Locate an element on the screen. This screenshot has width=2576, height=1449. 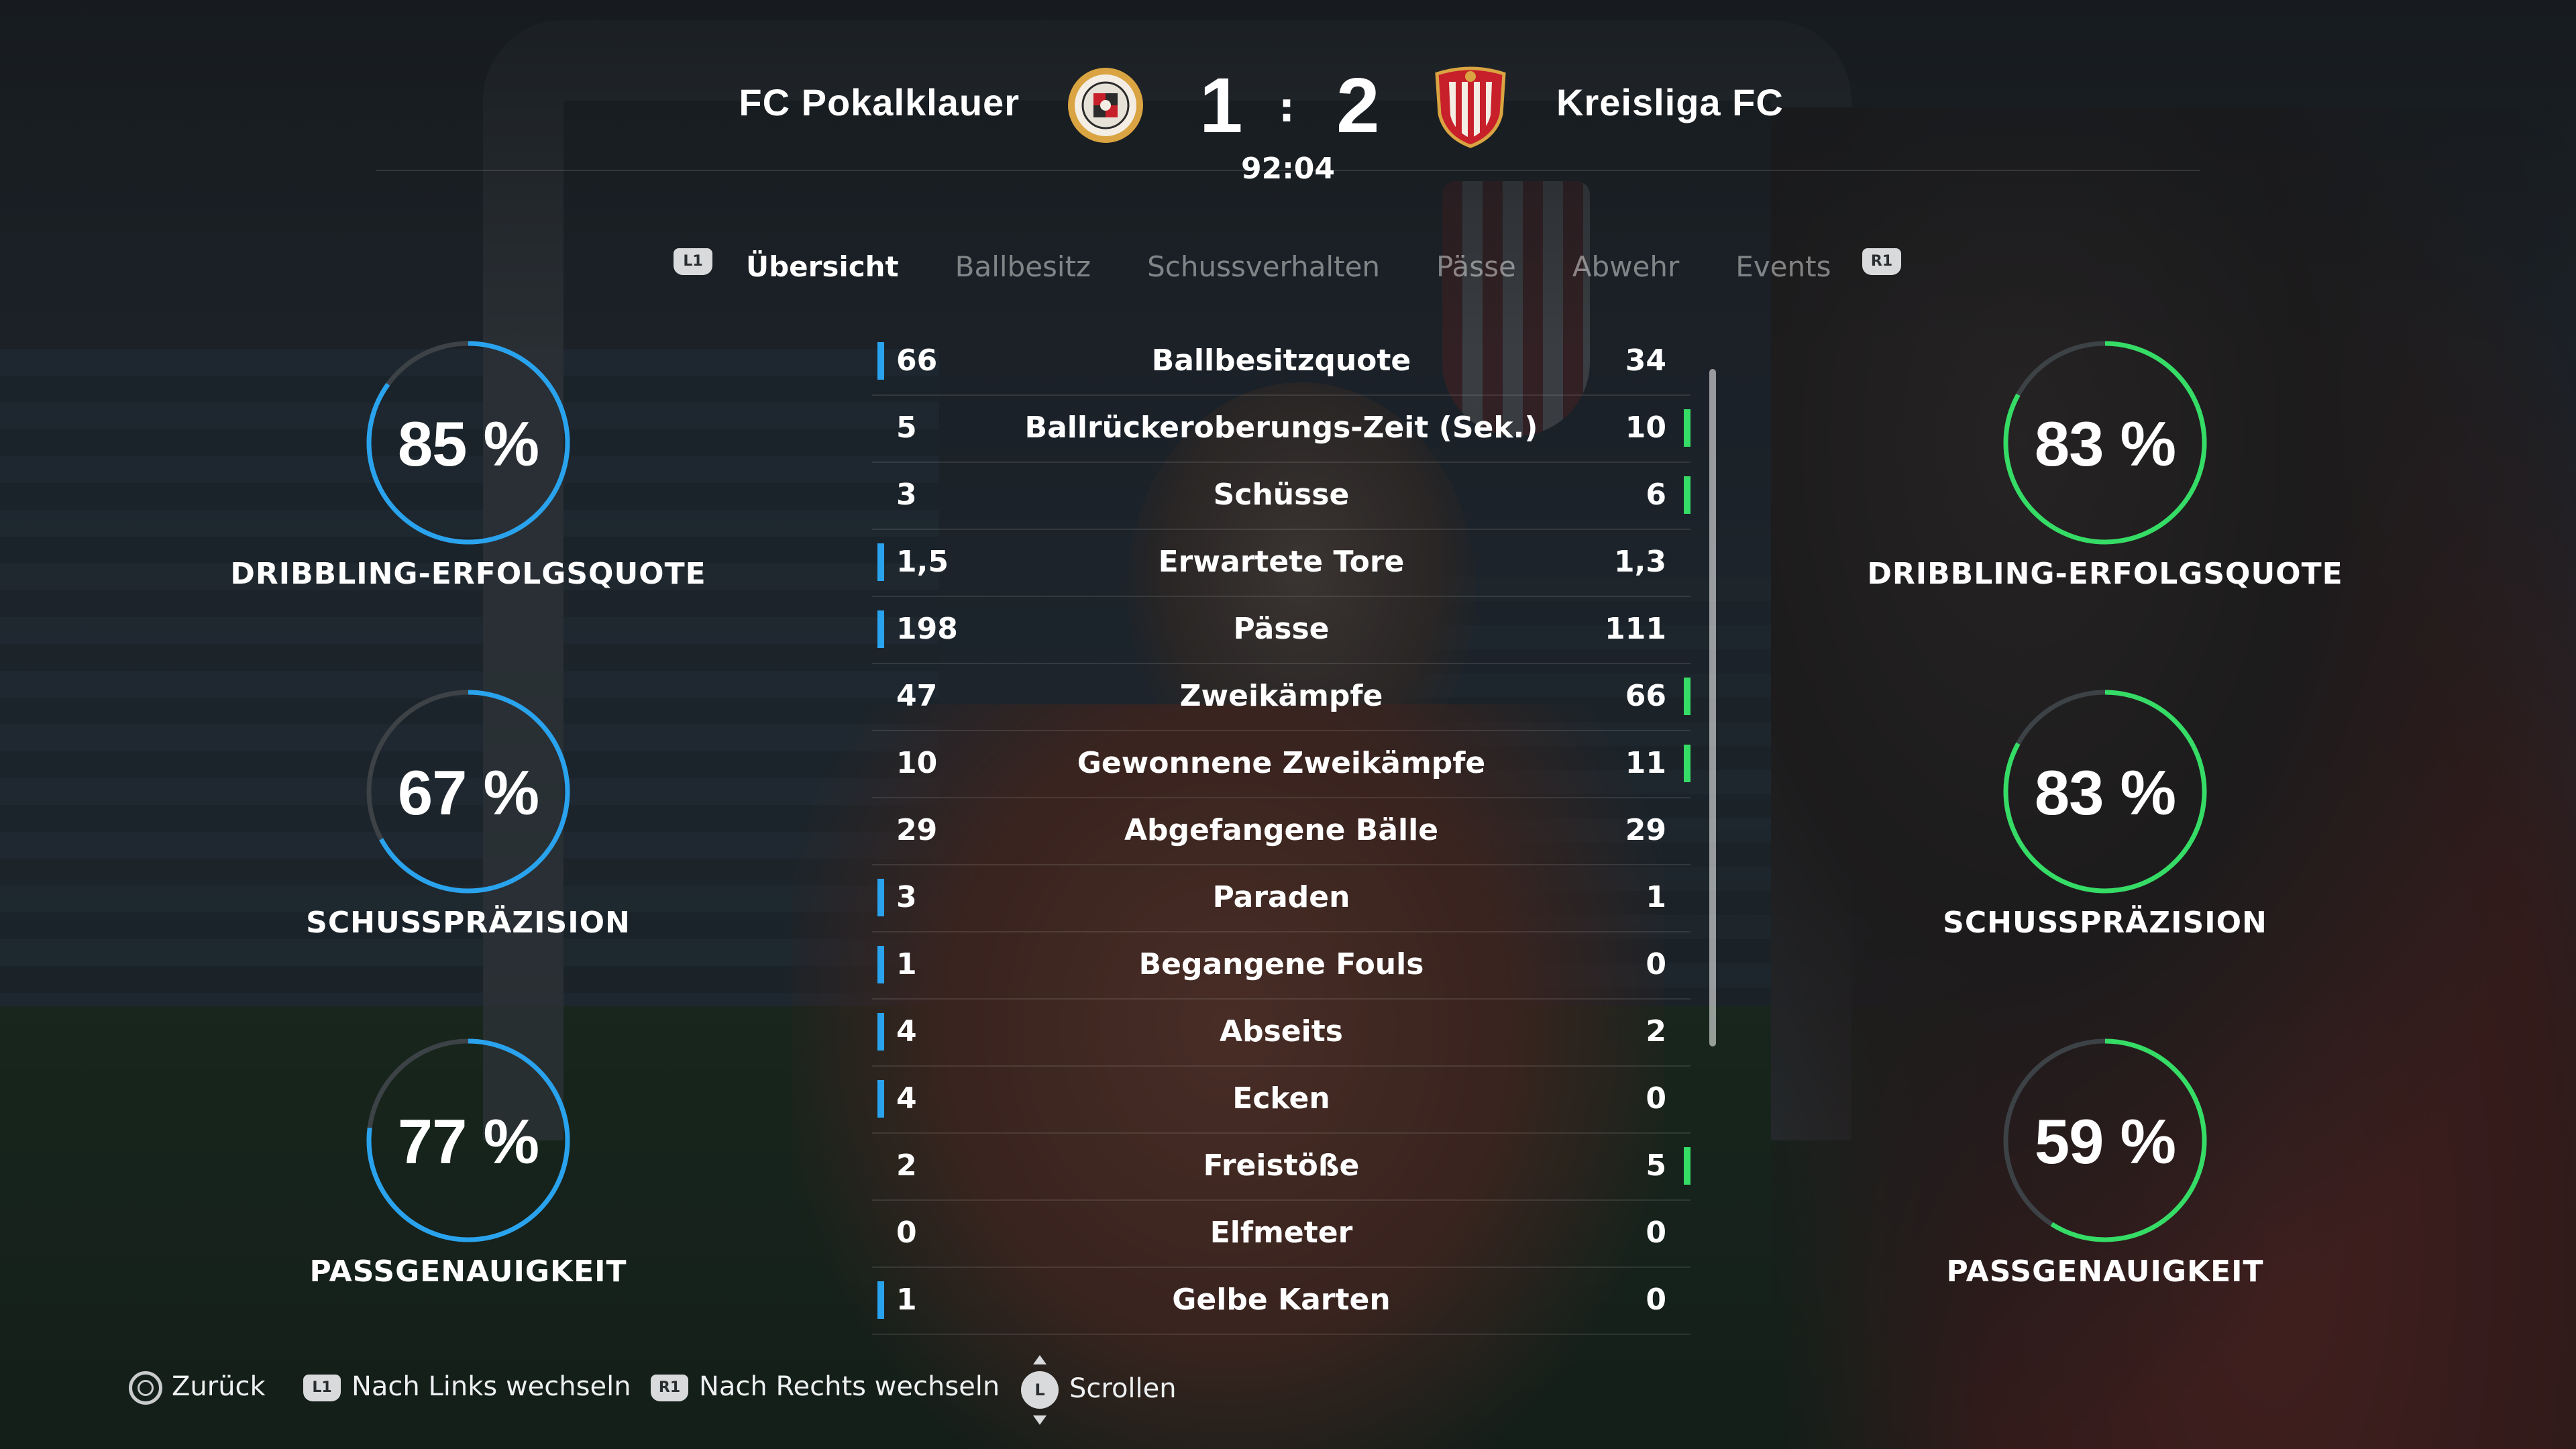
stat-row: Abgefangene Bälle 29 29 is located at coordinates (1281, 831).